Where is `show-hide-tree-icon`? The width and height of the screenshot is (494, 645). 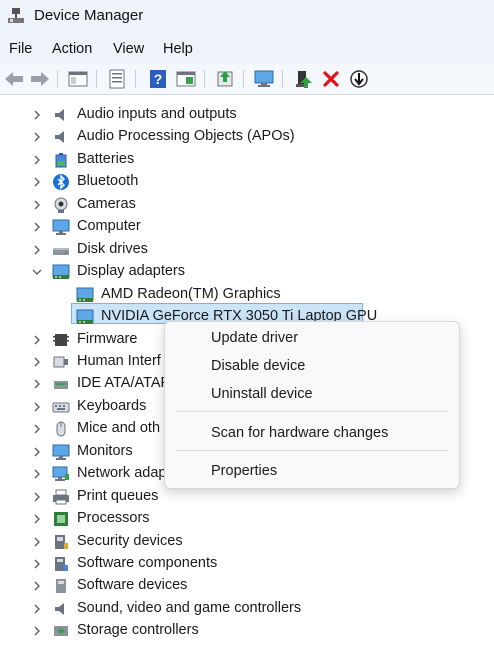
show-hide-tree-icon is located at coordinates (78, 79).